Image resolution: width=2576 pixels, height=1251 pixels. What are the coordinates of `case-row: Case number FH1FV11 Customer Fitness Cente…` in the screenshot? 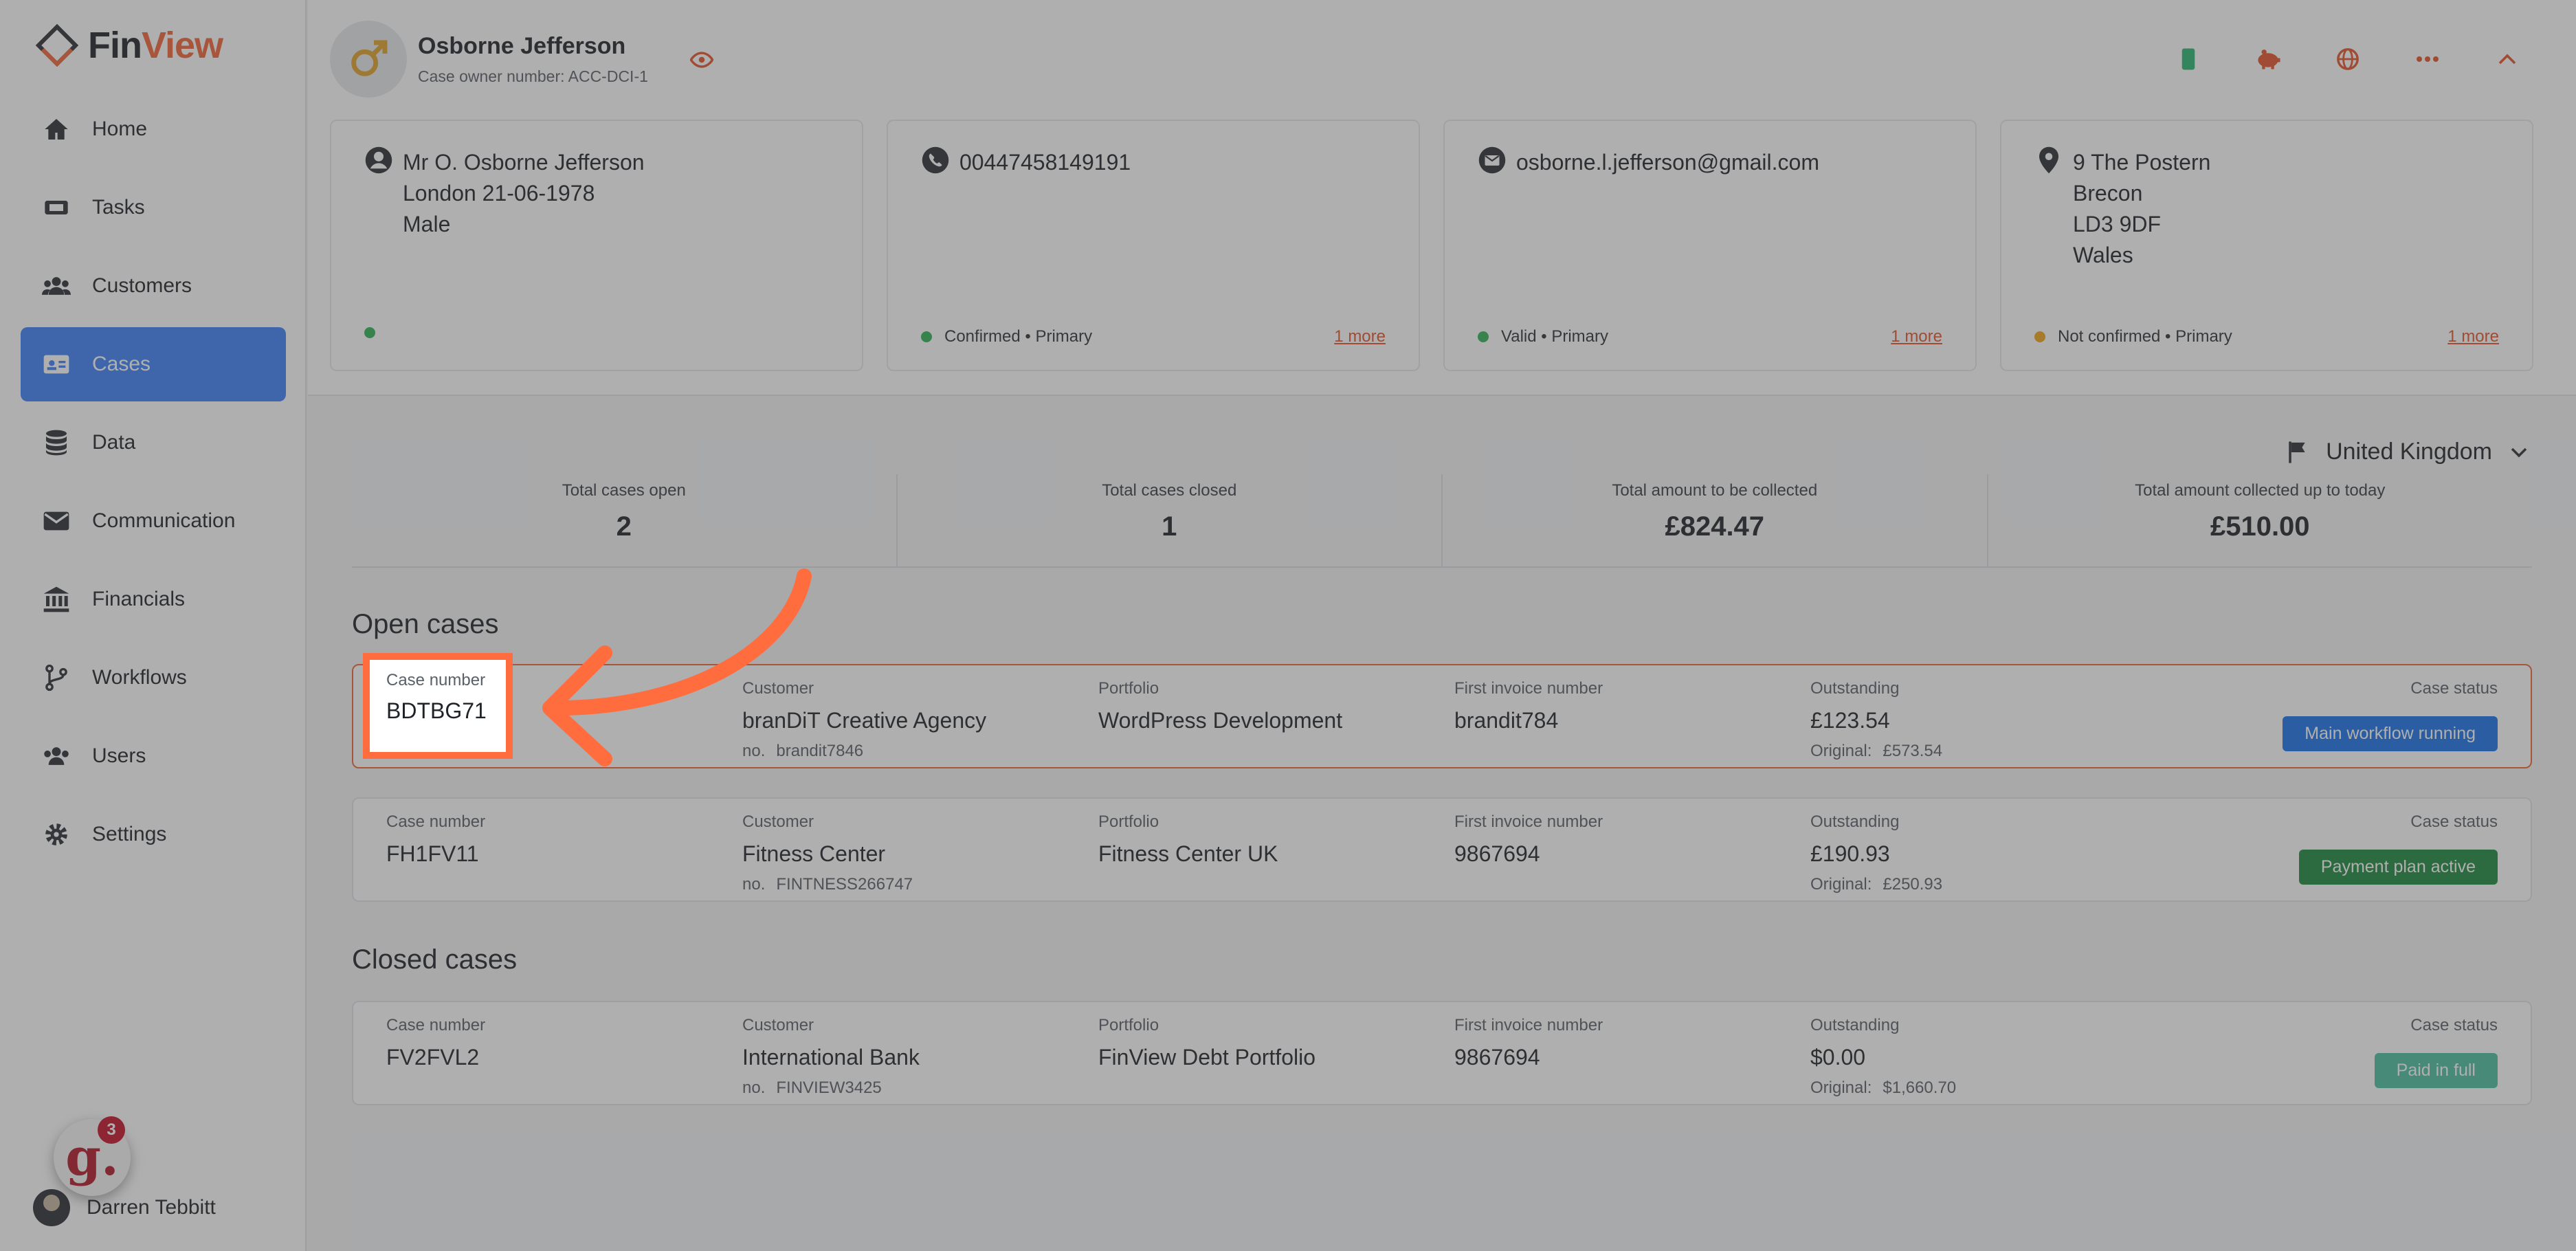 It's located at (1442, 849).